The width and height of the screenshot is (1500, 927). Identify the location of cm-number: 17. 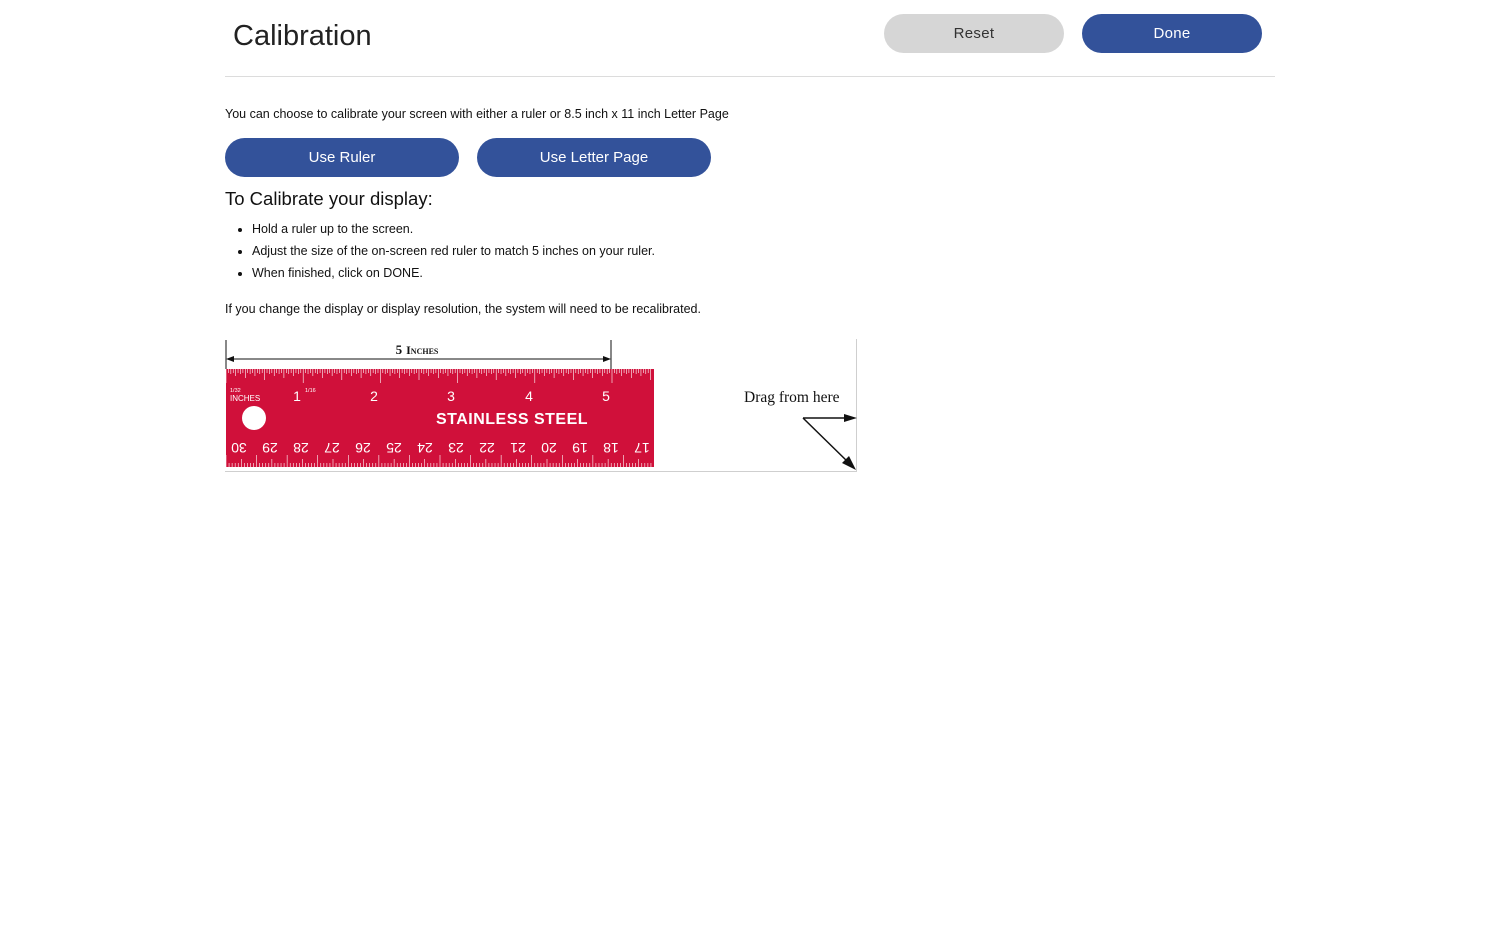
(642, 448).